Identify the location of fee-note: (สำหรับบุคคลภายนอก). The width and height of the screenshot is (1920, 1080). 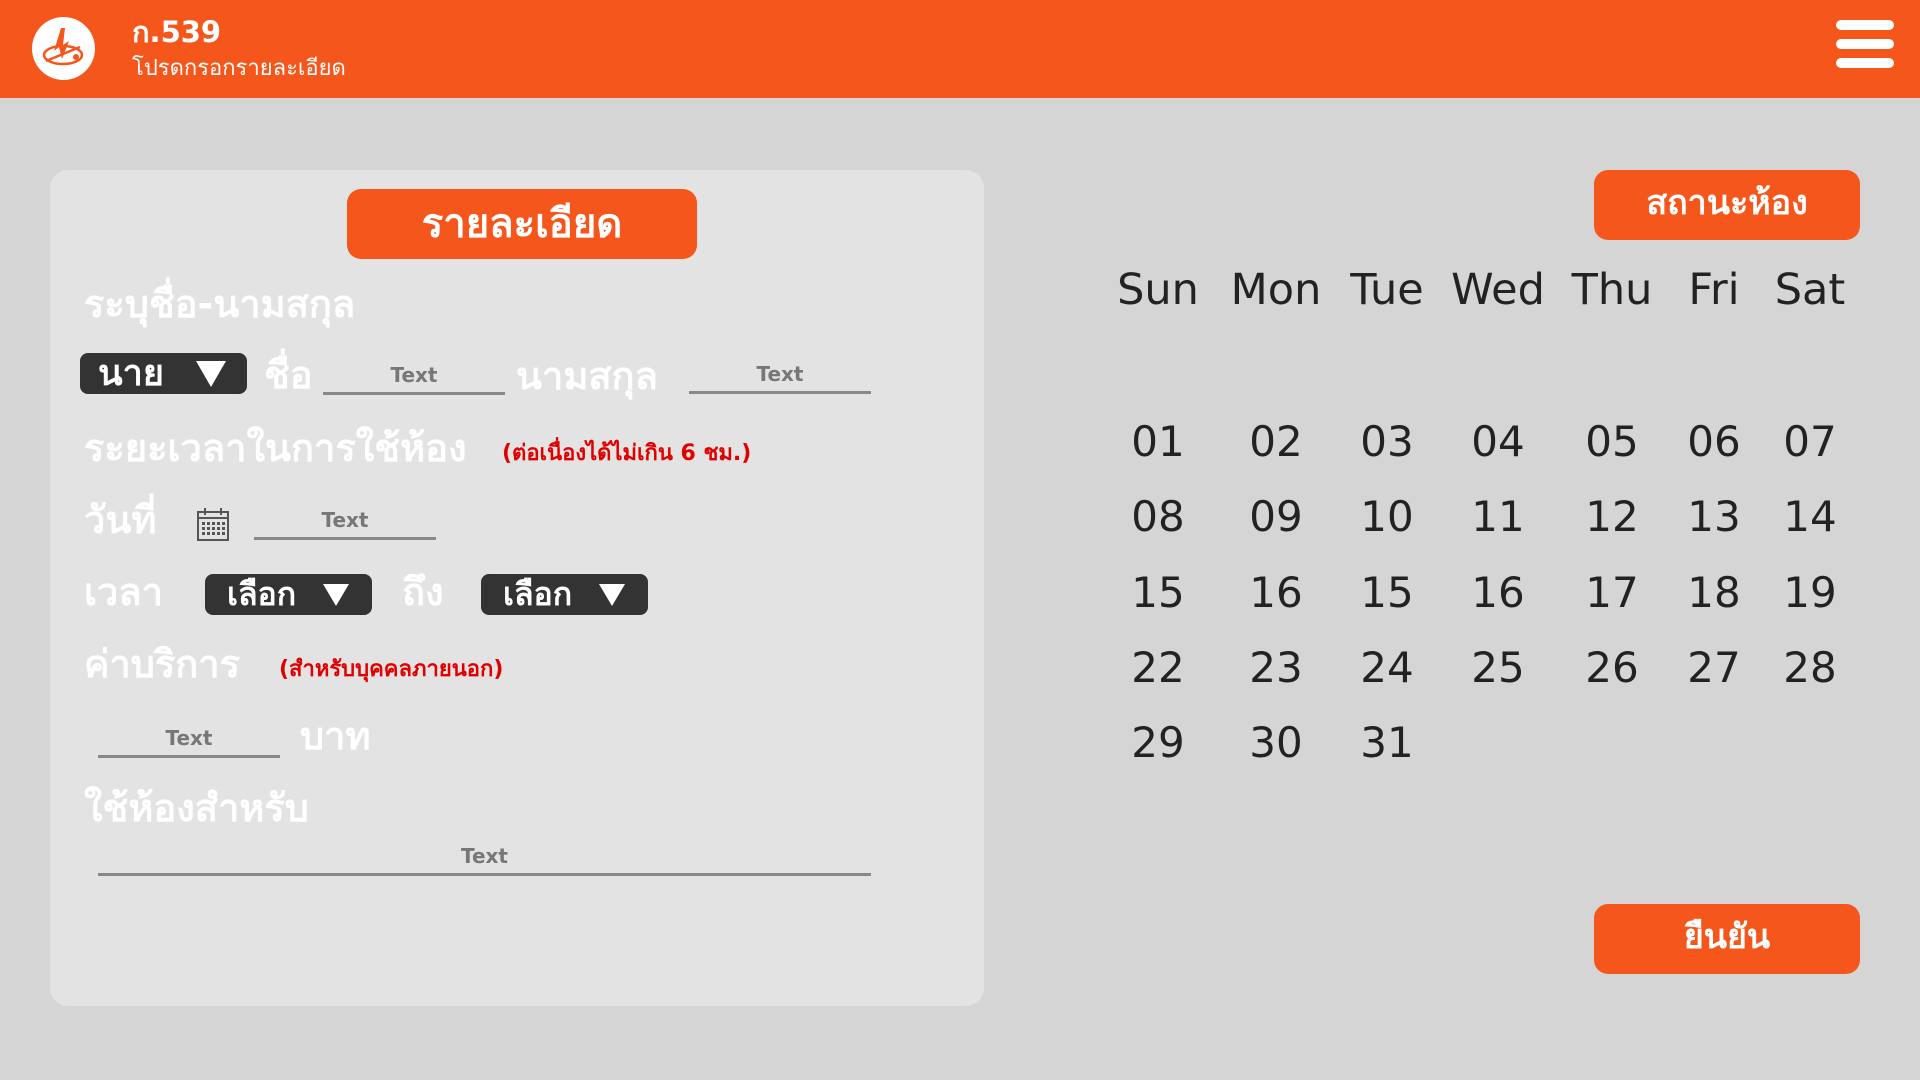
(391, 669).